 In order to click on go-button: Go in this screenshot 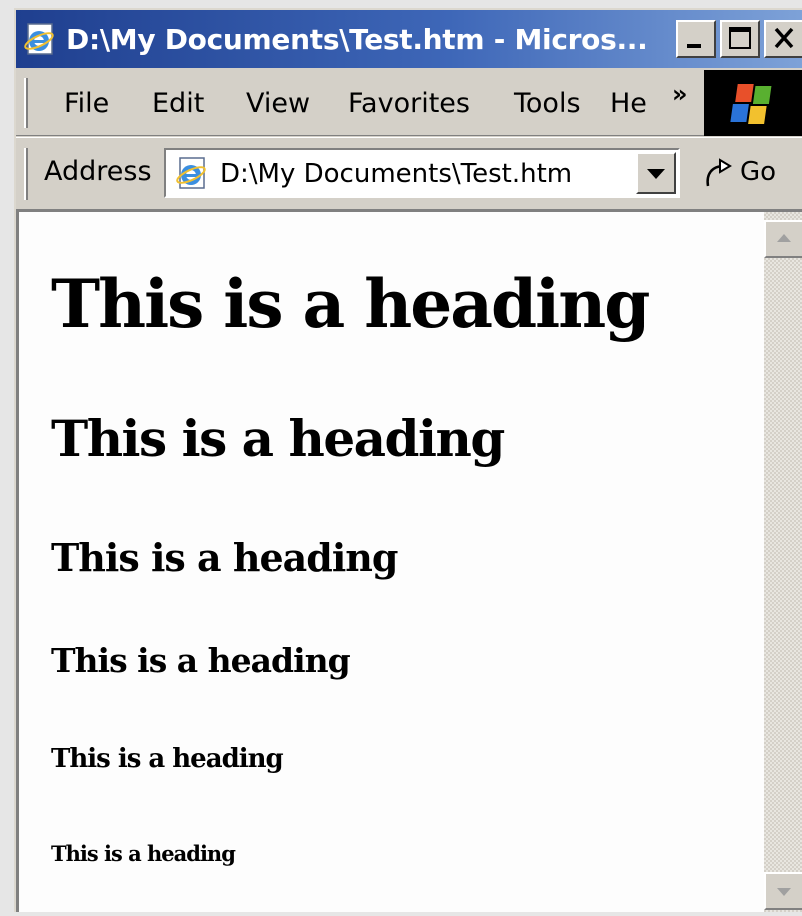, I will do `click(750, 174)`.